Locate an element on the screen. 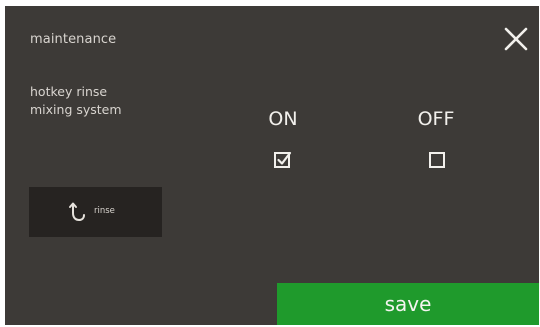 The height and width of the screenshot is (327, 540). option-on-checkbox is located at coordinates (283, 160).